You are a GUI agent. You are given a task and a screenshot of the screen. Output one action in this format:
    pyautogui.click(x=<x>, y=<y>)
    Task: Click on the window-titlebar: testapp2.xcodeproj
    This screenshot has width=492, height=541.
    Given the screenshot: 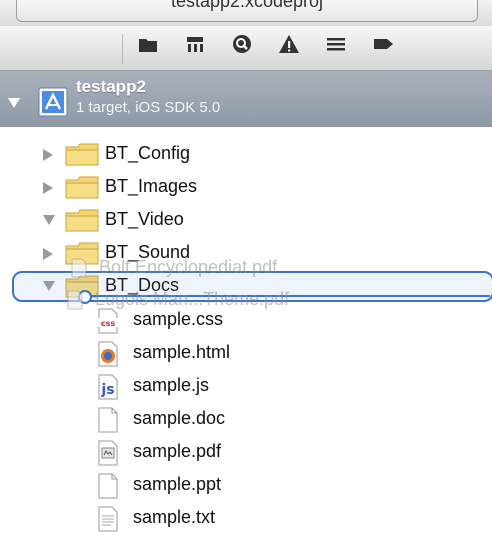 What is the action you would take?
    pyautogui.click(x=246, y=13)
    